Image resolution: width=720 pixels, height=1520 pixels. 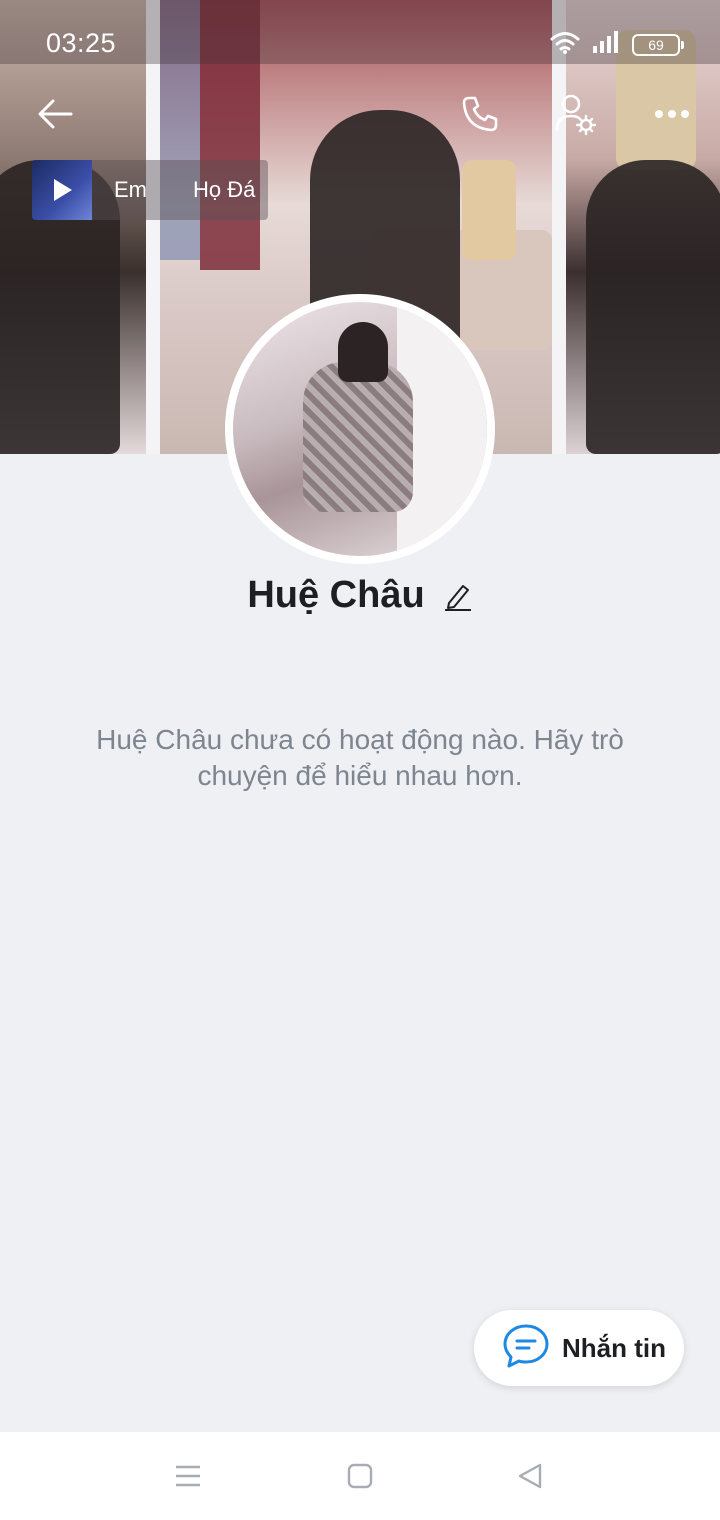 I want to click on pencil-icon, so click(x=458, y=596).